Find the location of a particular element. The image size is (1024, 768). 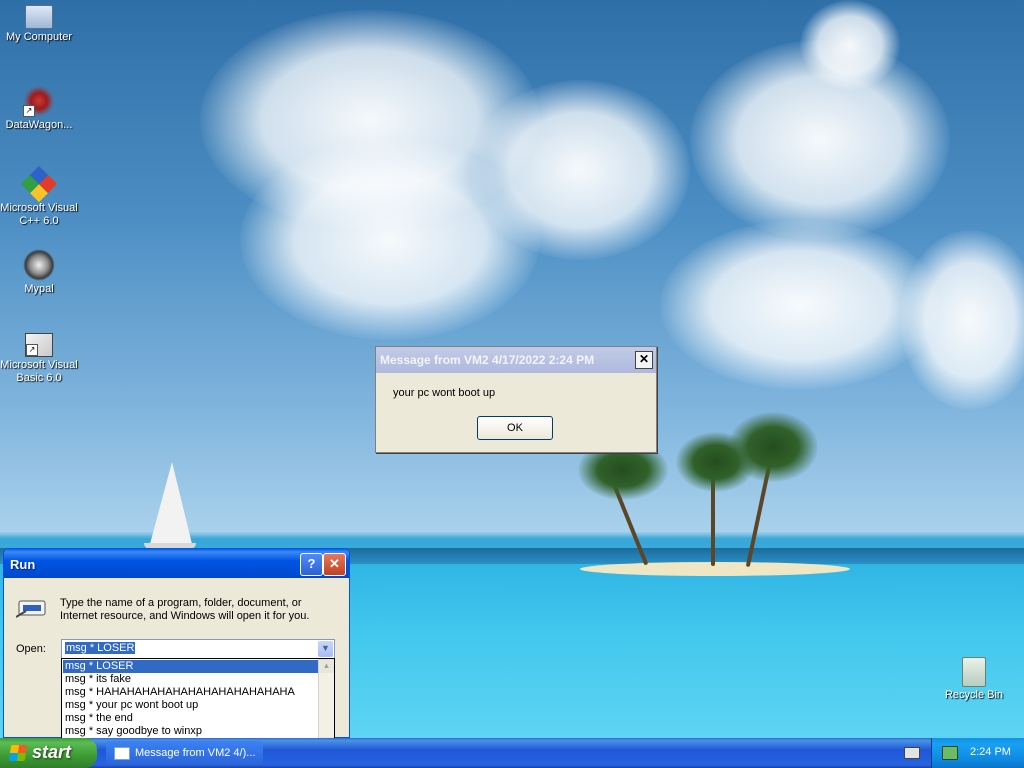

desktop-icon-my-computer: My Computer is located at coordinates (39, 24).